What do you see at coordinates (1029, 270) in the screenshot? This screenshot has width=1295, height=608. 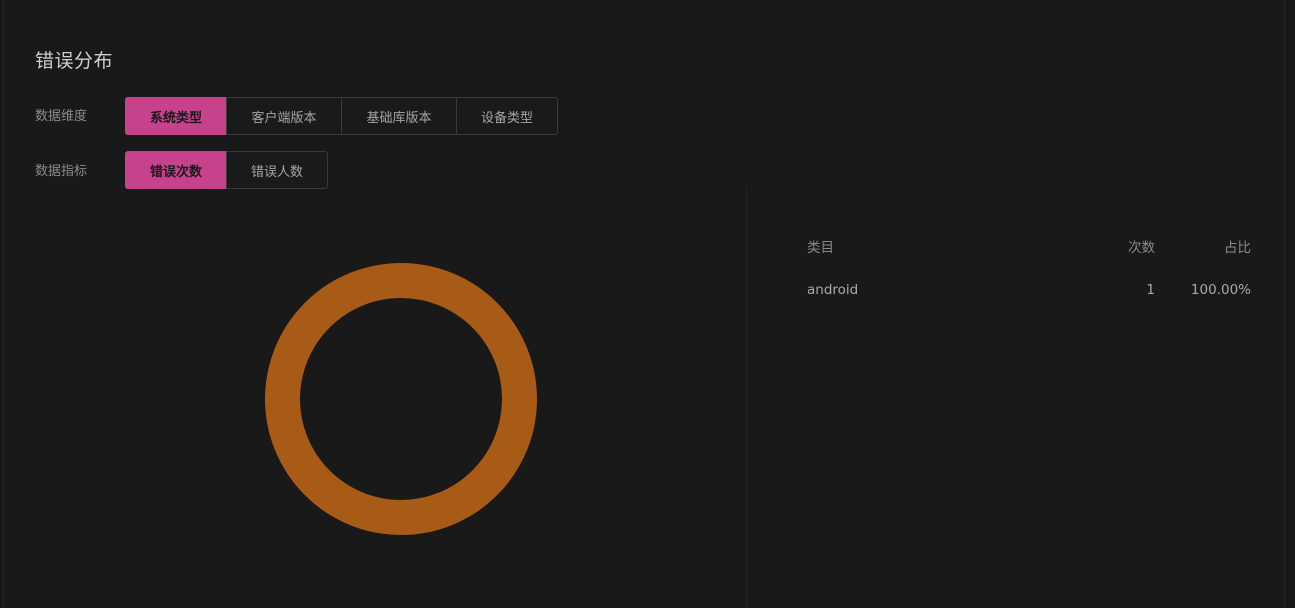 I see `distribution-table: 类目 次数 占比 android 1 100.00%` at bounding box center [1029, 270].